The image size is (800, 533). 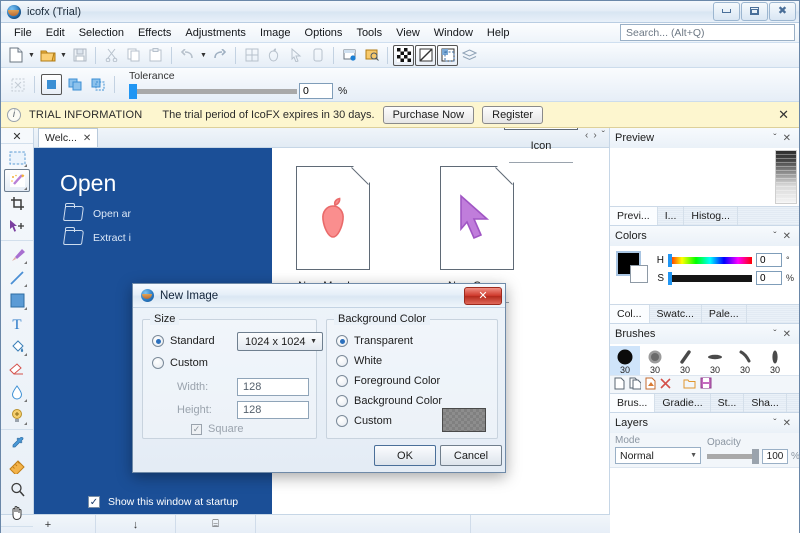 I want to click on cancel-button: Cancel, so click(x=471, y=455).